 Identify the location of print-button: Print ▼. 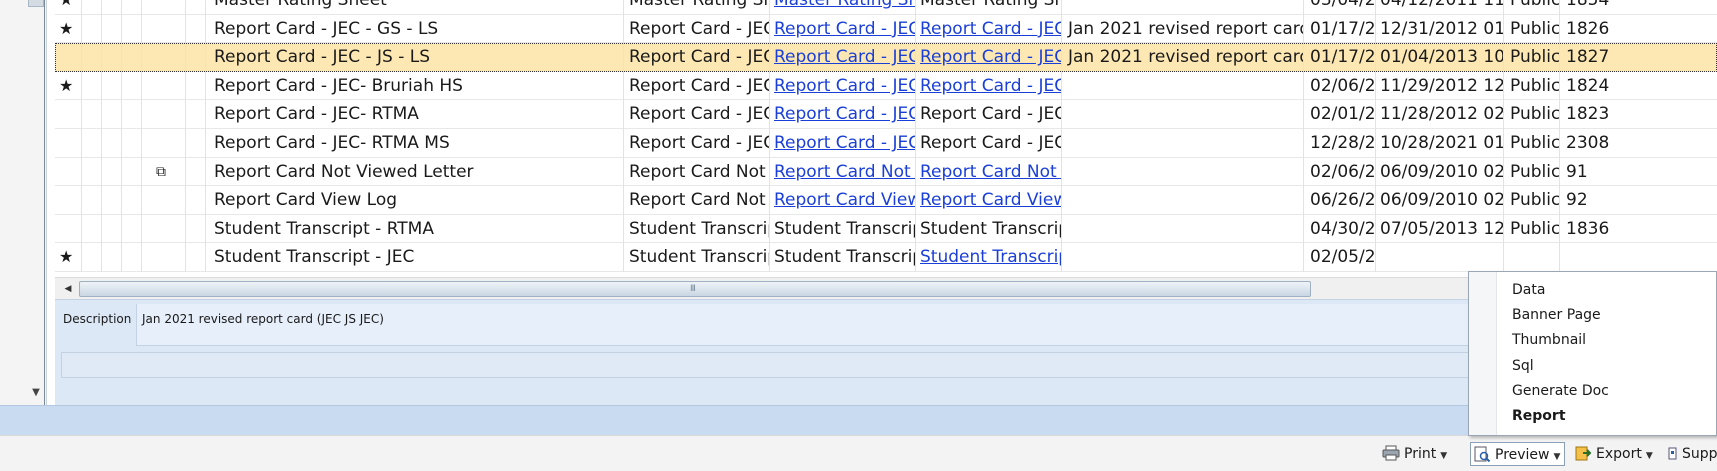
(1422, 454).